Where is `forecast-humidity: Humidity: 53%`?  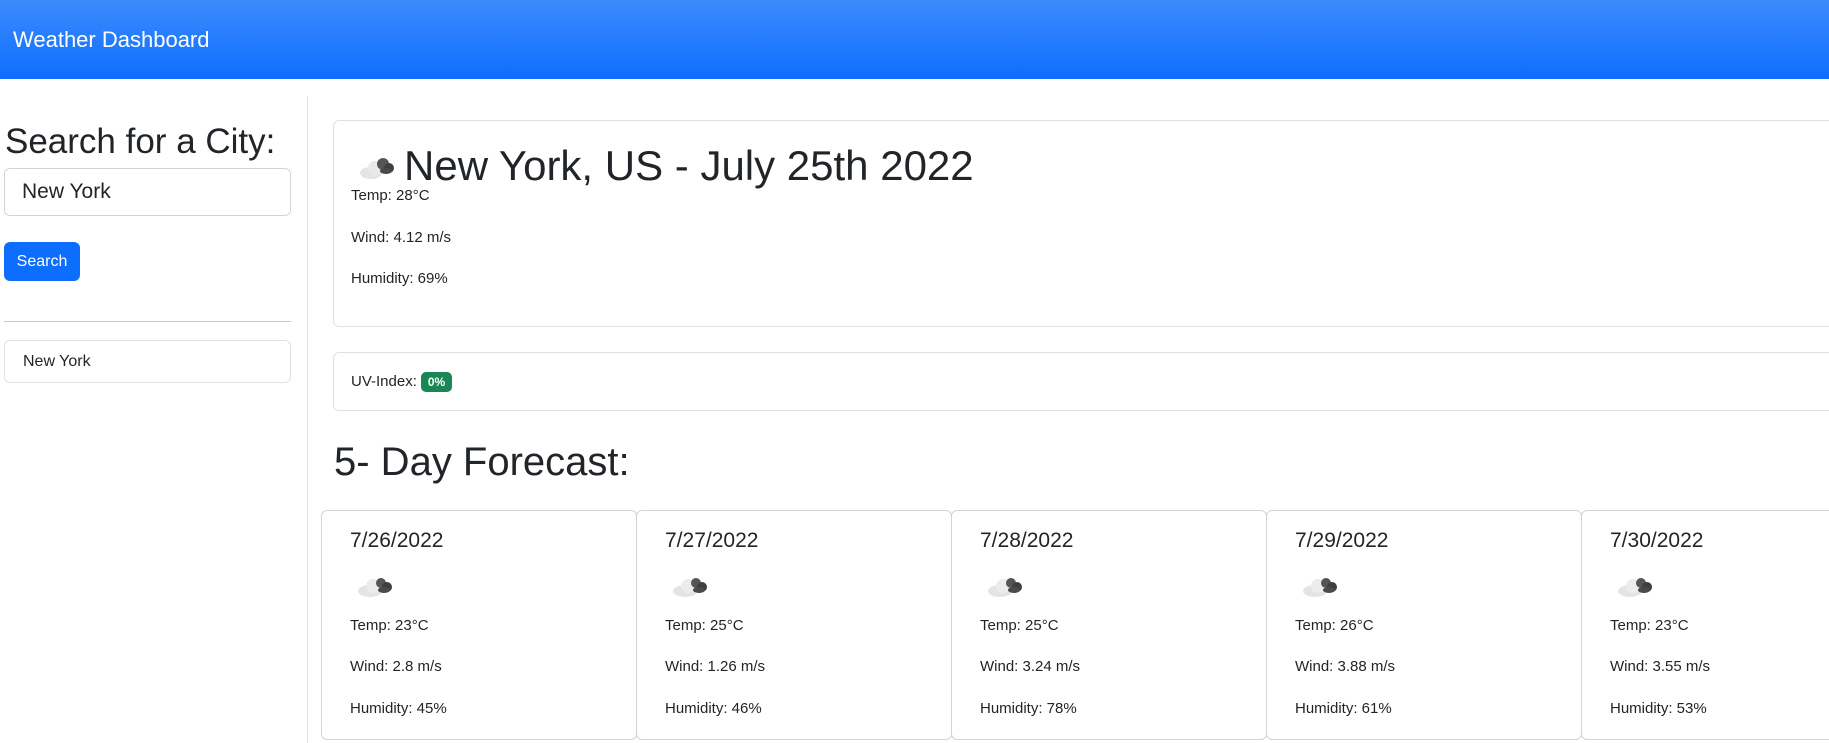
forecast-humidity: Humidity: 53% is located at coordinates (1658, 708).